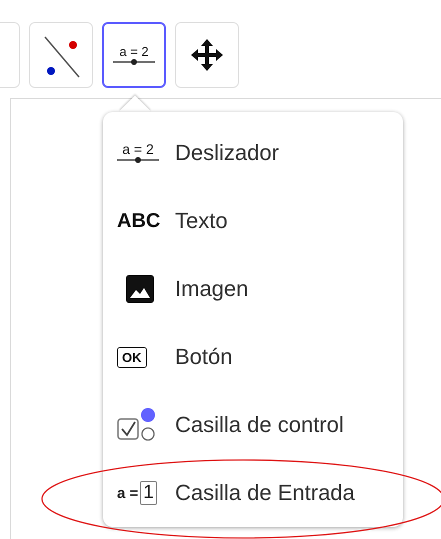  What do you see at coordinates (227, 153) in the screenshot?
I see `menu-item-label: Deslizador` at bounding box center [227, 153].